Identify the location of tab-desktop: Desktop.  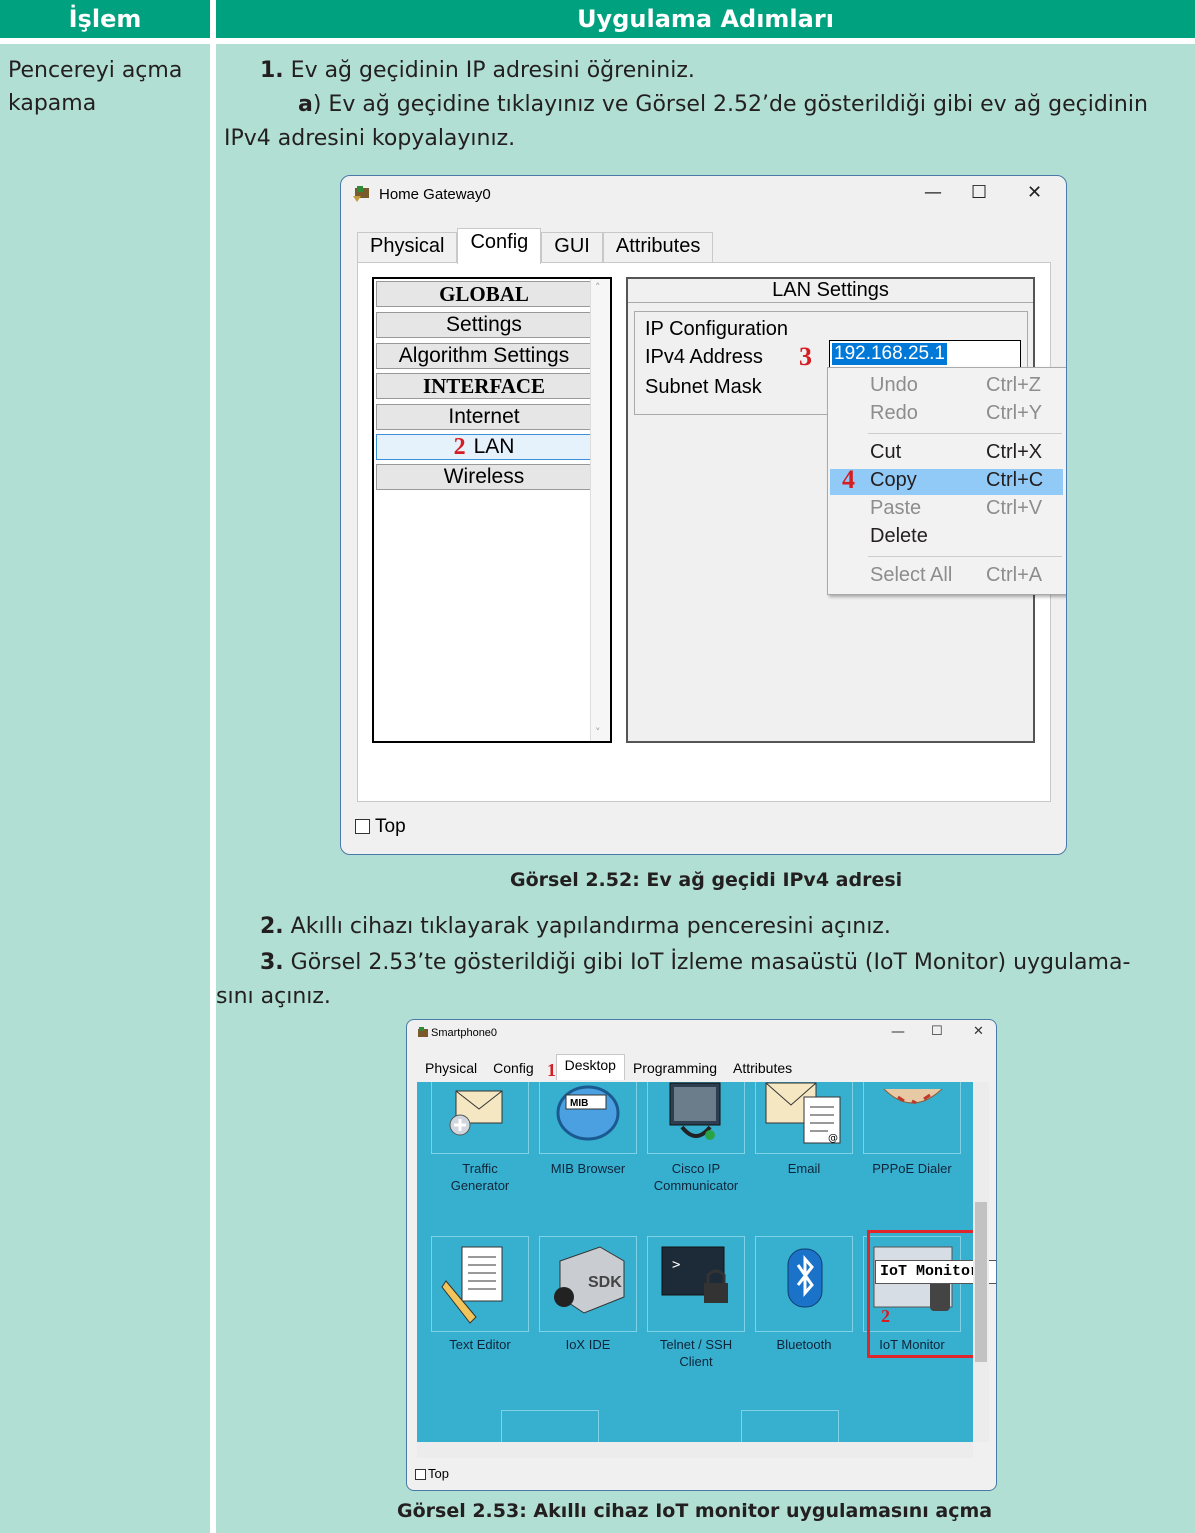
(590, 1067).